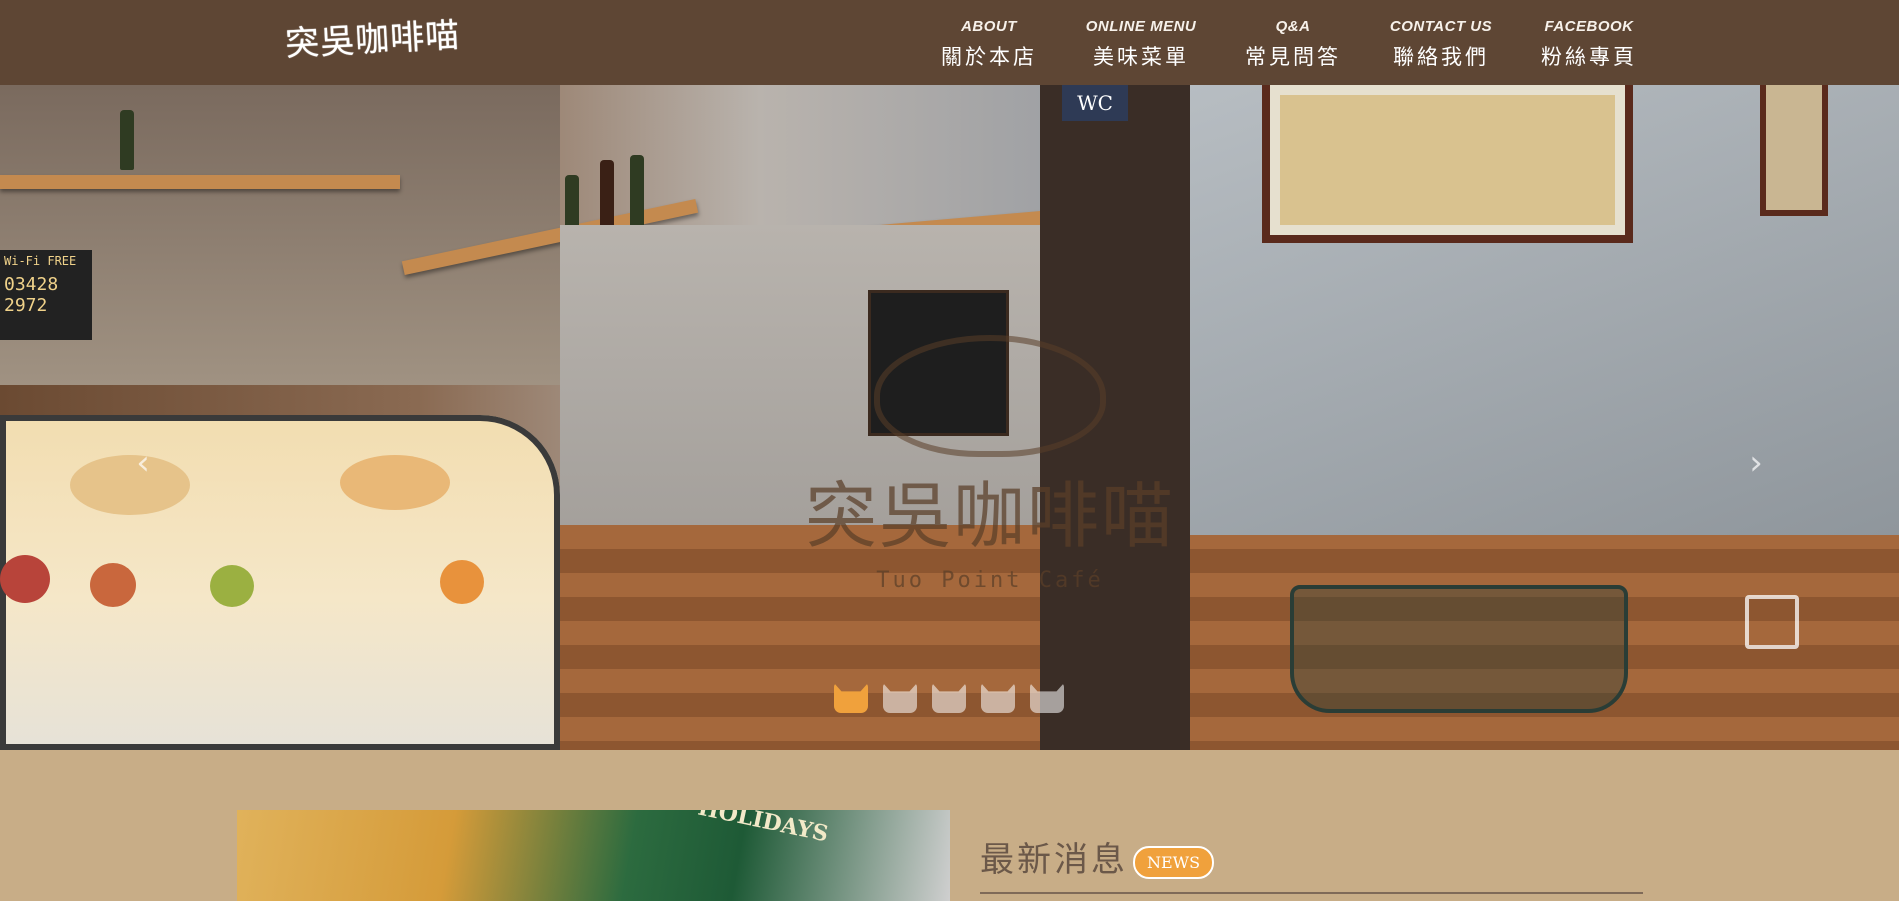 This screenshot has height=901, width=1899. Describe the element at coordinates (1141, 57) in the screenshot. I see `nav-item-menu-zh: 美味菜單` at that location.